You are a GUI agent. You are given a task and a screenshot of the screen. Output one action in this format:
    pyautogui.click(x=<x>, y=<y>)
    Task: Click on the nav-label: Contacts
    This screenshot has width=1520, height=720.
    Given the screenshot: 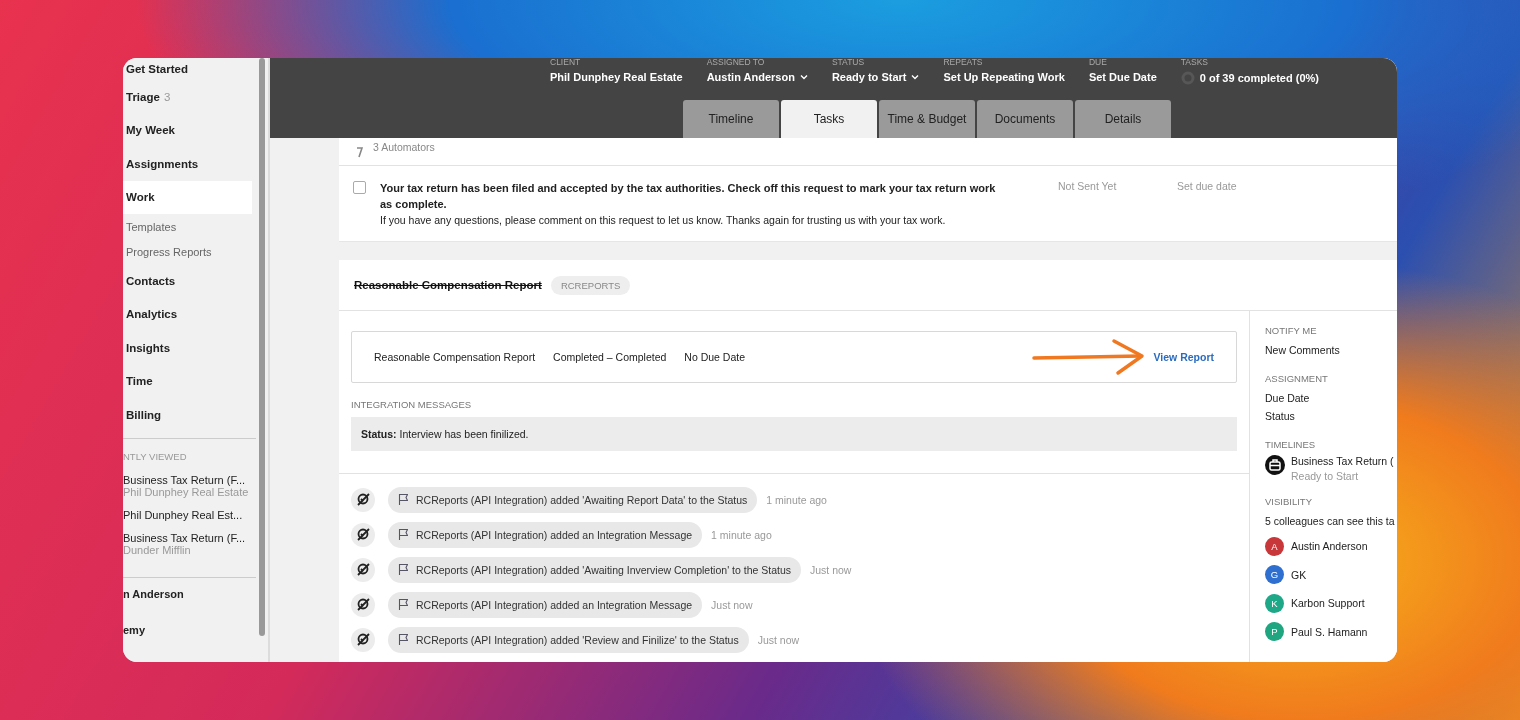 What is the action you would take?
    pyautogui.click(x=151, y=280)
    